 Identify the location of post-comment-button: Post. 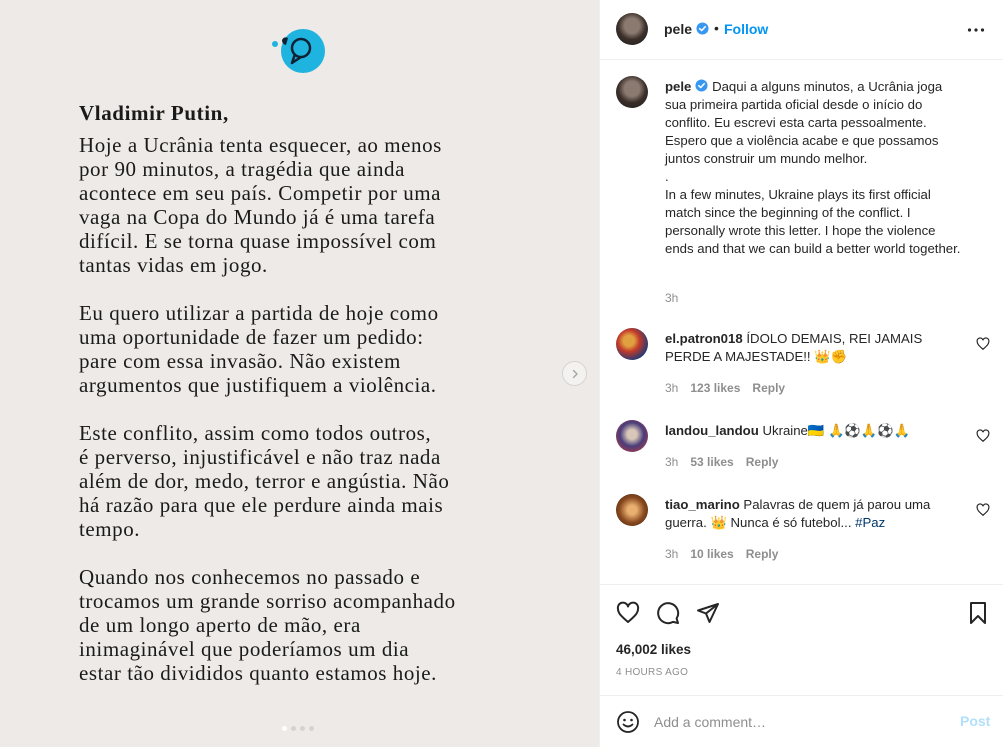
(975, 721).